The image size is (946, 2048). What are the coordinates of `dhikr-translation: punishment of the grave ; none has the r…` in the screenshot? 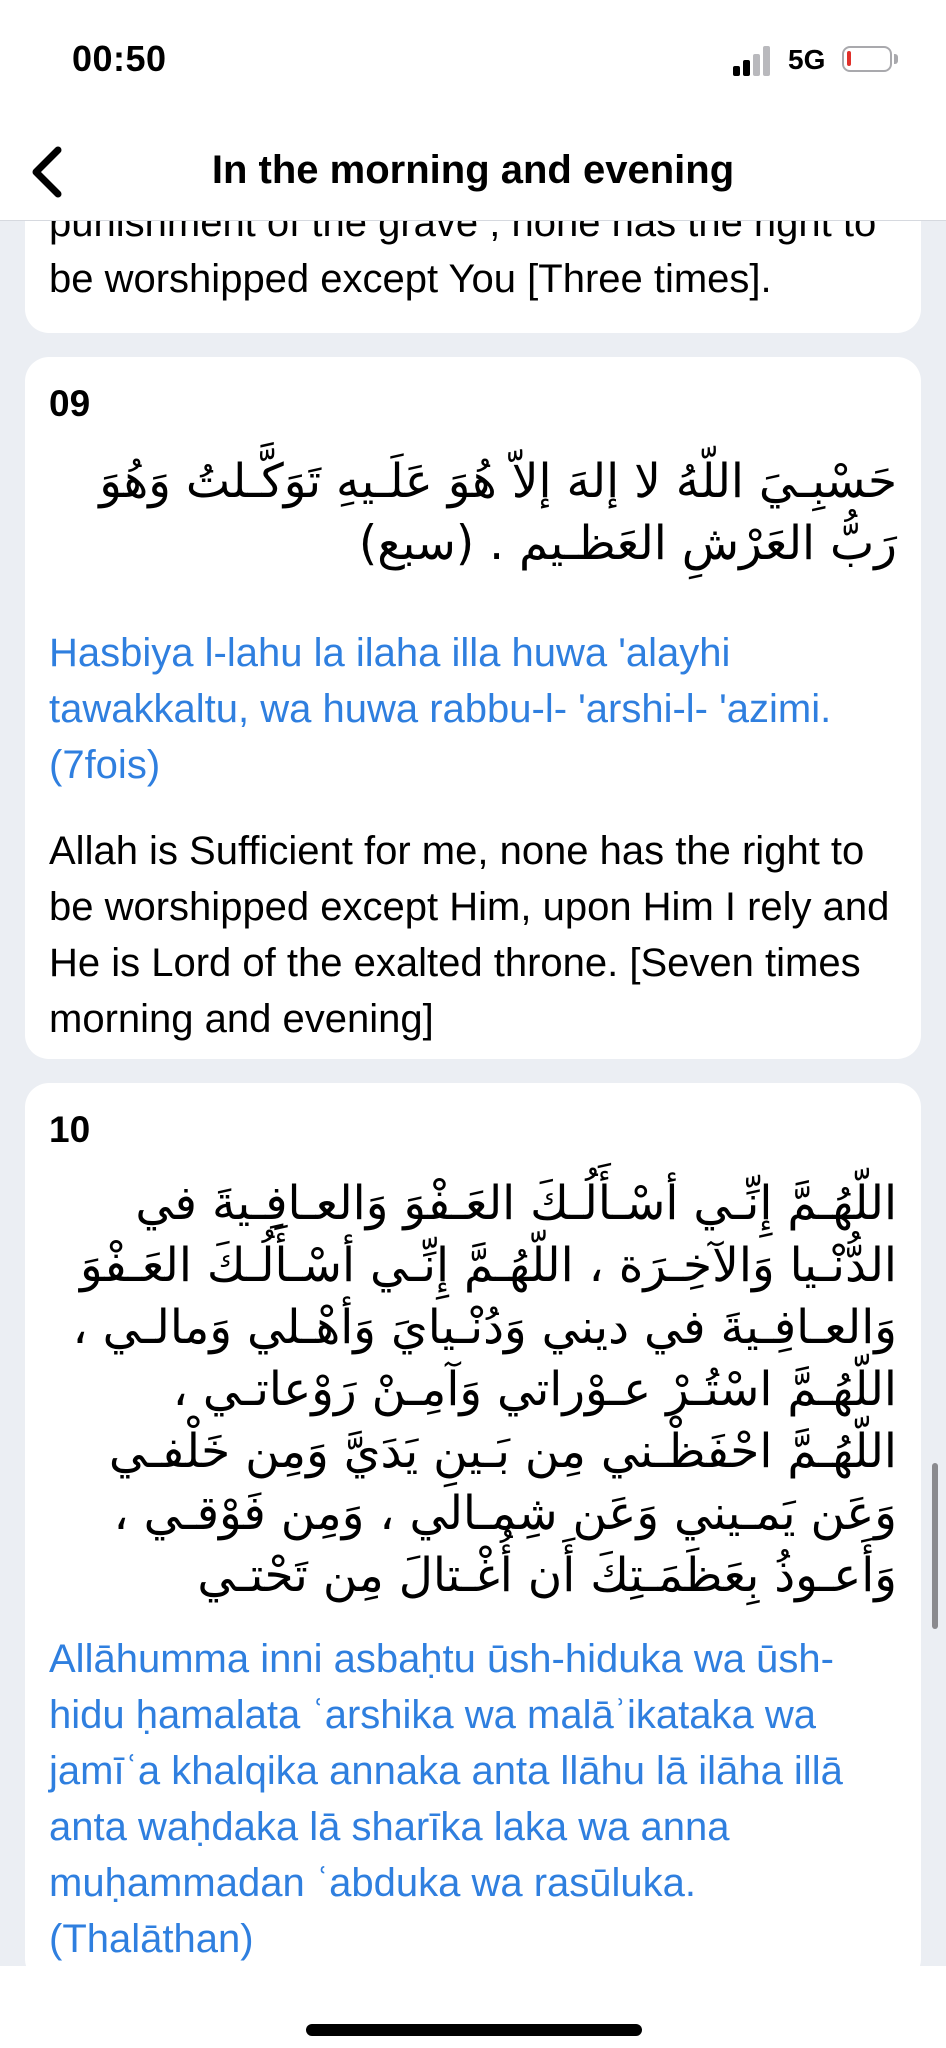 It's located at (463, 261).